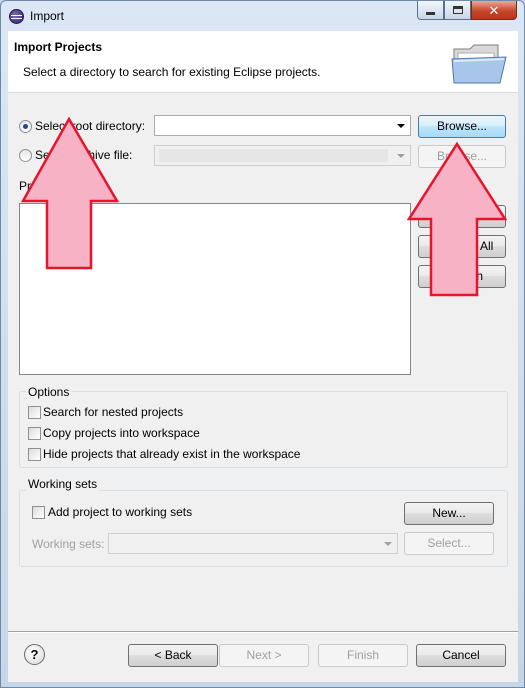 The width and height of the screenshot is (525, 688). I want to click on next-button: Next >, so click(264, 655).